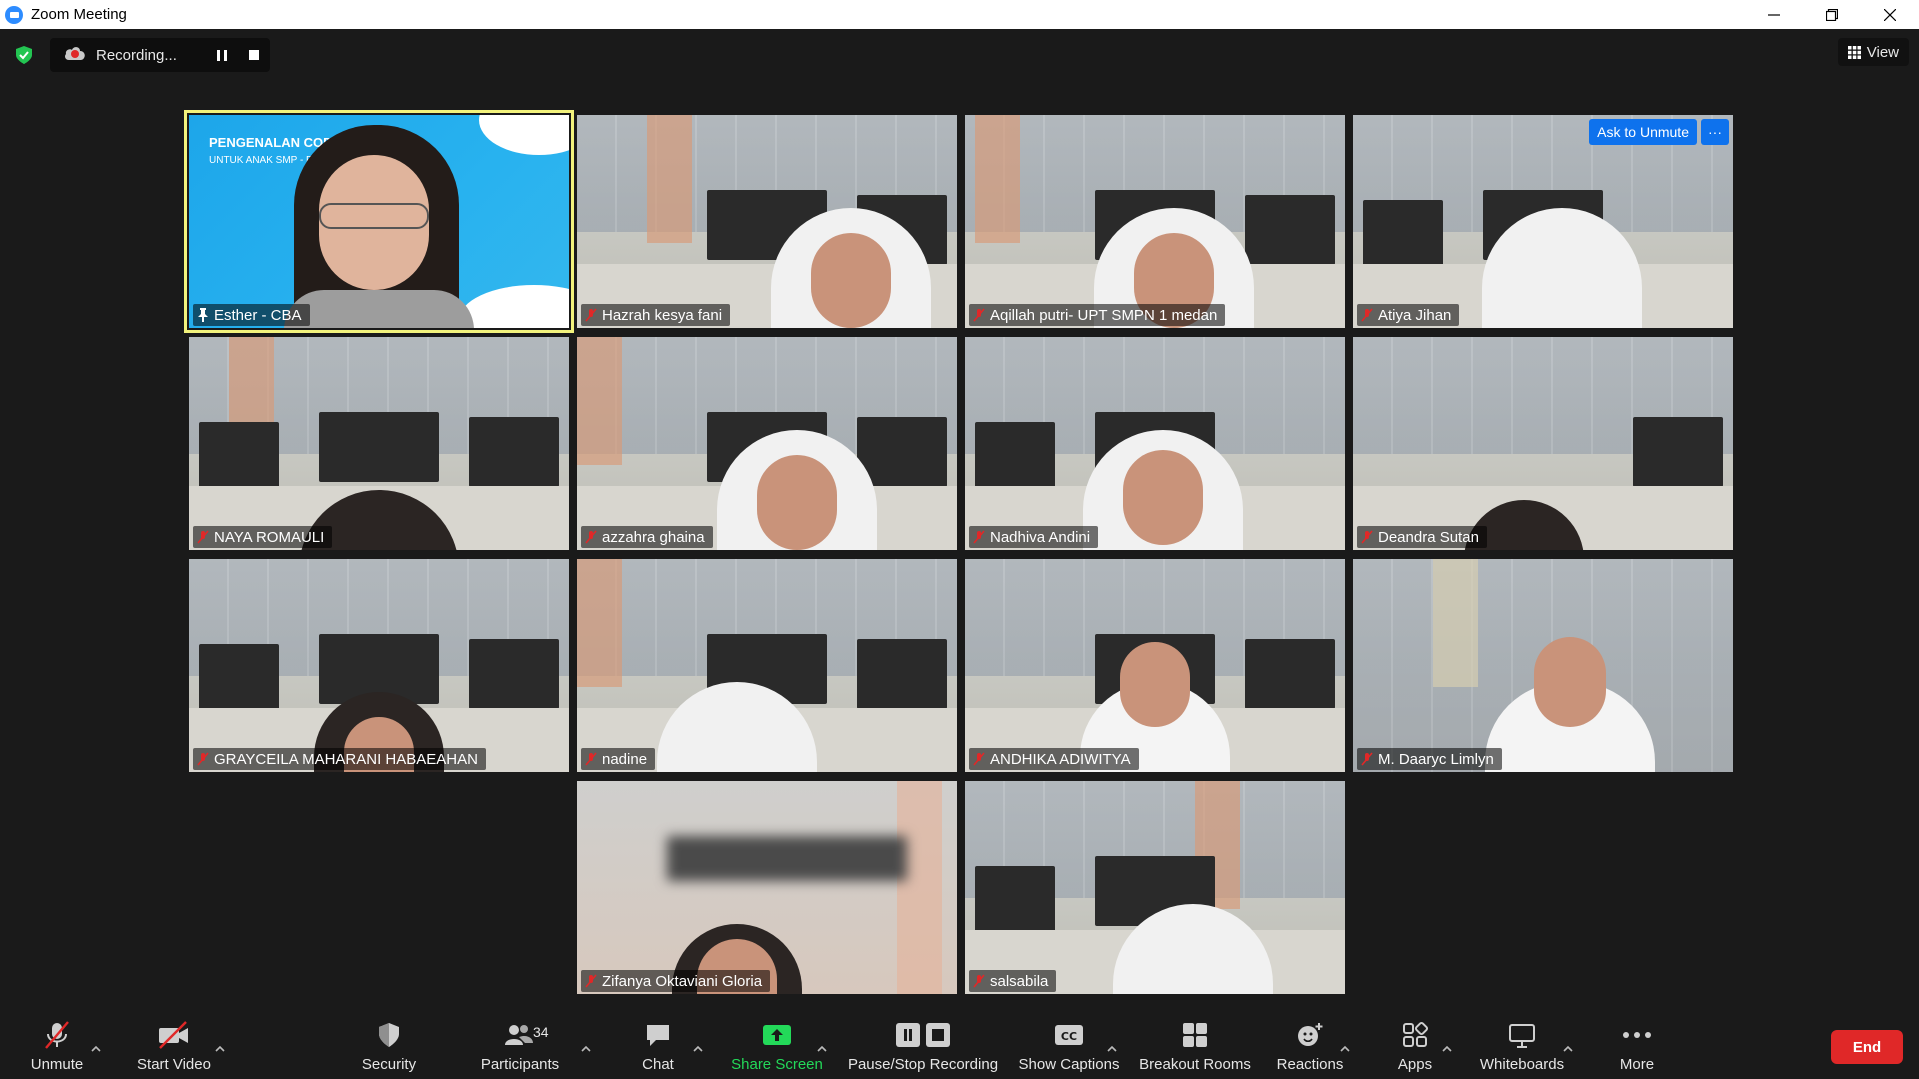 Image resolution: width=1919 pixels, height=1079 pixels. Describe the element at coordinates (1155, 221) in the screenshot. I see `video-tile-aqillah: Aqillah putri- UPT SMPN 1 medan` at that location.